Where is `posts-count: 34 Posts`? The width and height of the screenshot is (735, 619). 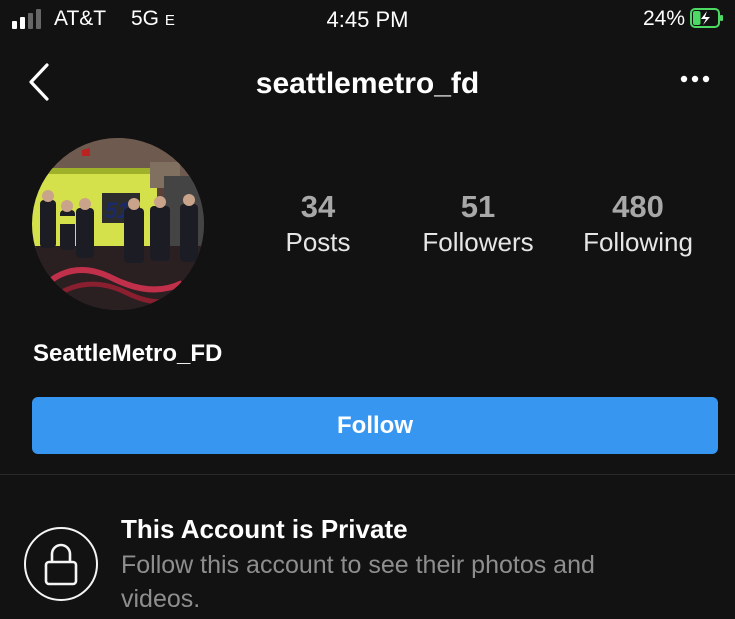
posts-count: 34 Posts is located at coordinates (318, 224).